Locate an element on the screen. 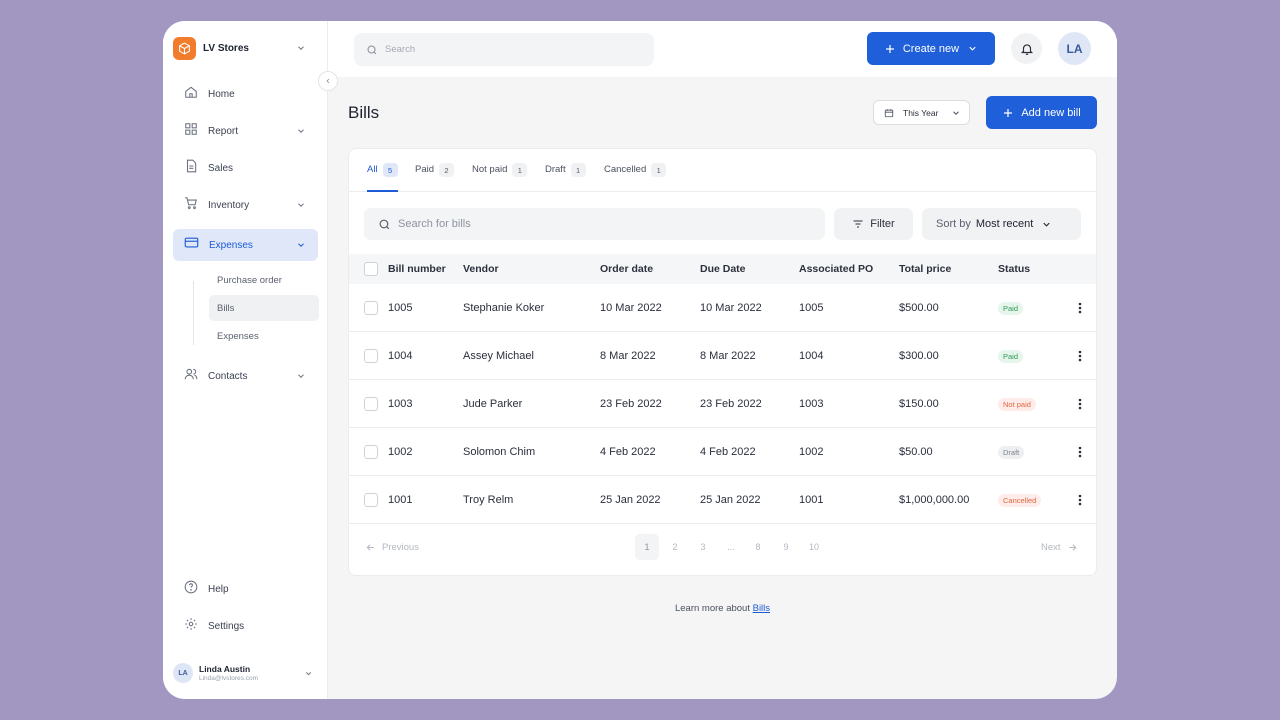 The image size is (1280, 720). plus-icon is located at coordinates (889, 48).